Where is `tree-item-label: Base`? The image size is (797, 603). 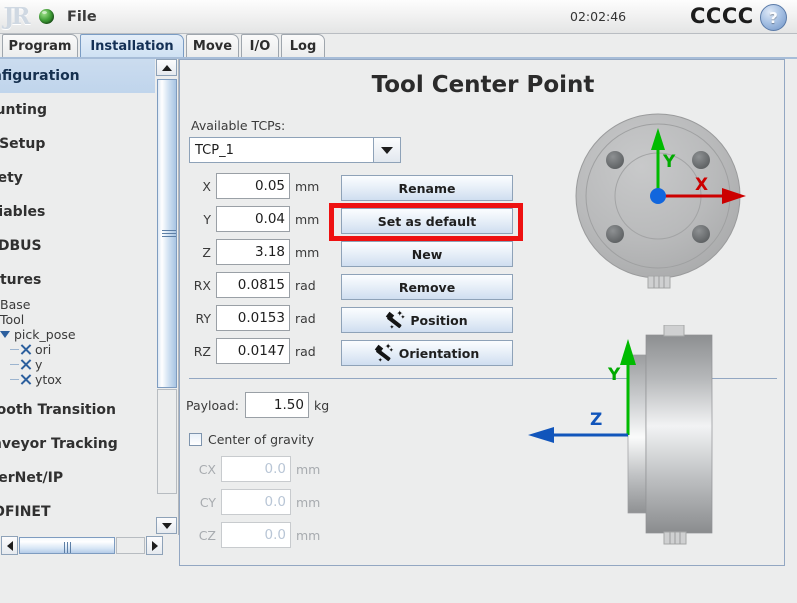 tree-item-label: Base is located at coordinates (15, 304).